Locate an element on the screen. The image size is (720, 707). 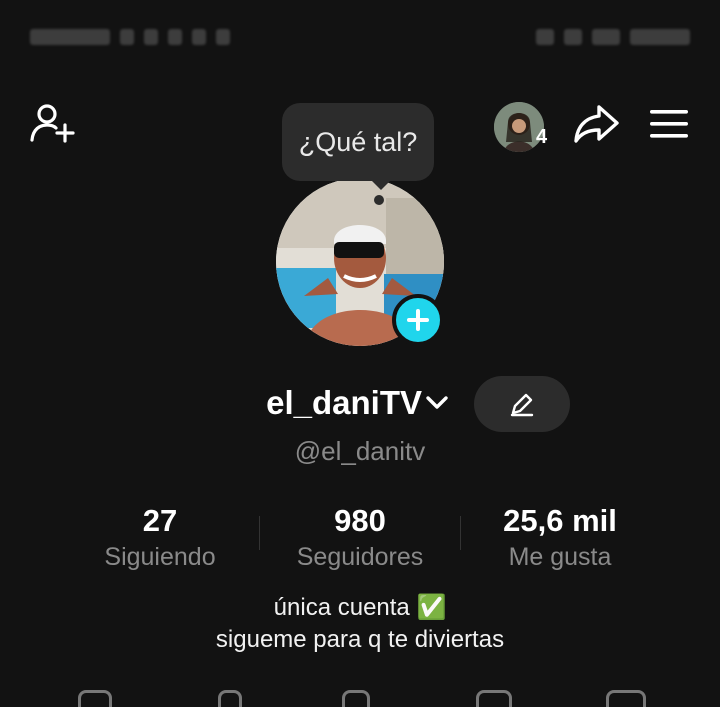
status-bubble: ¿Qué tal? is located at coordinates (358, 142).